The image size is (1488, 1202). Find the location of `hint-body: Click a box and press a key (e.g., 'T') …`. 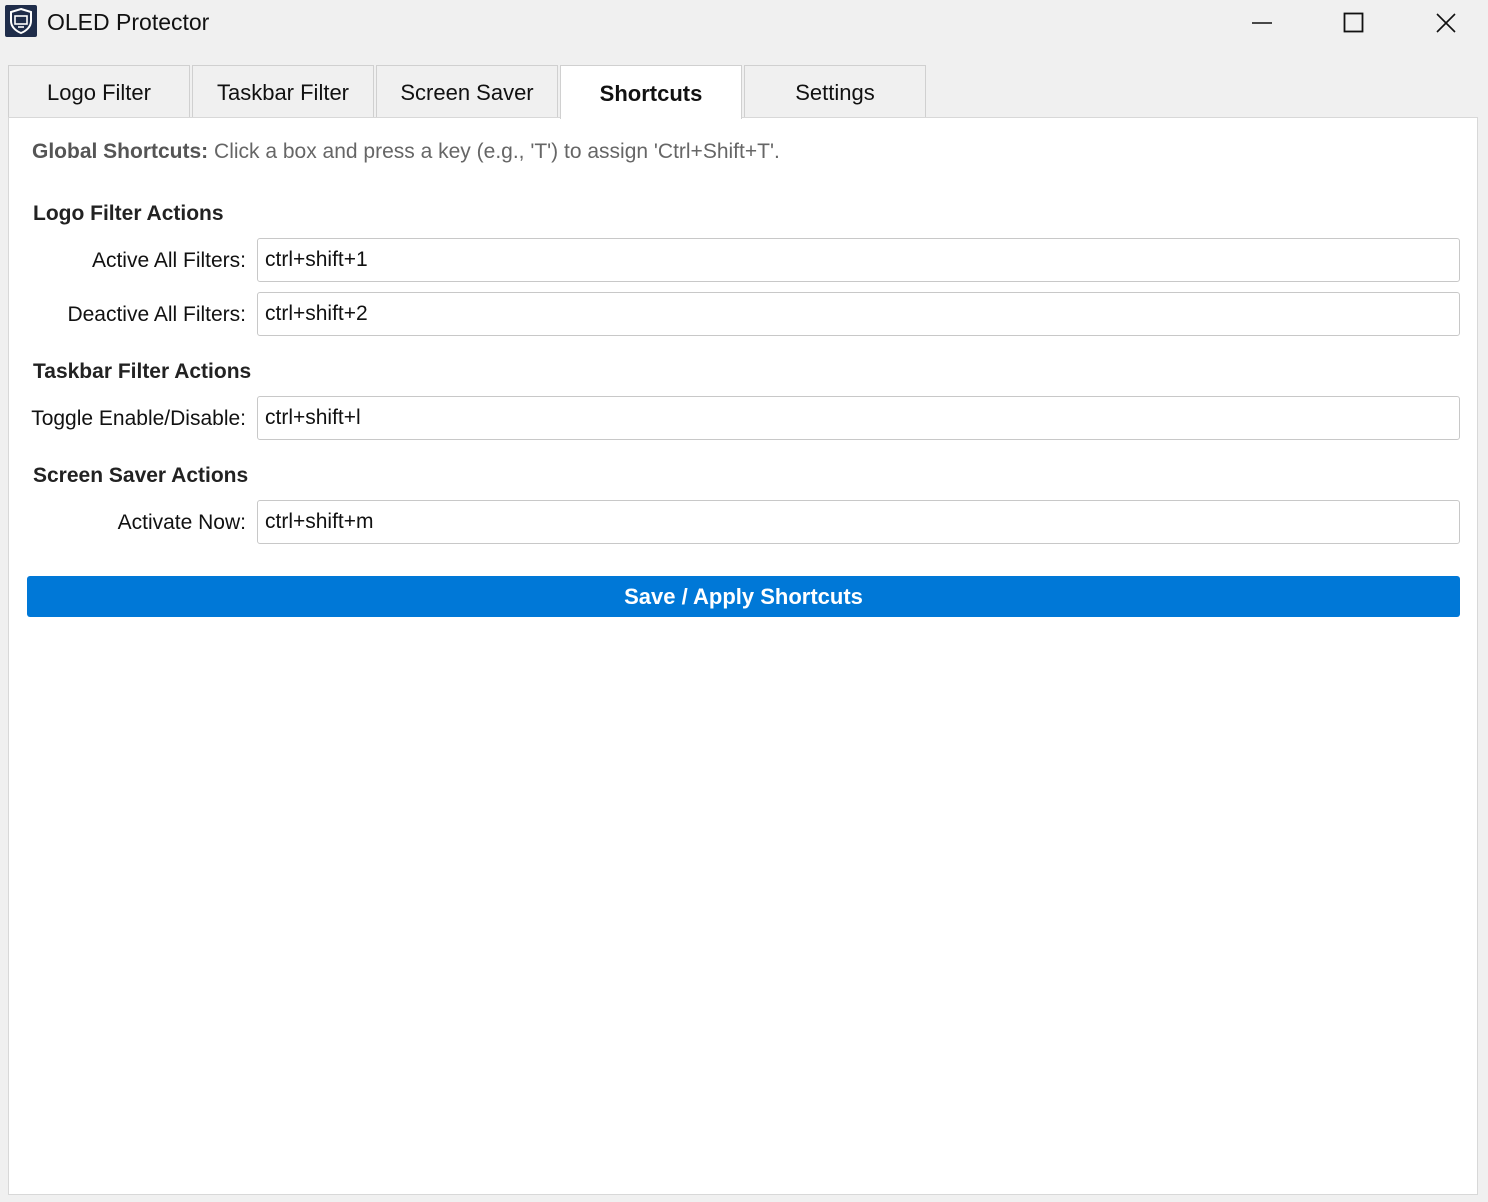

hint-body: Click a box and press a key (e.g., 'T') … is located at coordinates (494, 151).